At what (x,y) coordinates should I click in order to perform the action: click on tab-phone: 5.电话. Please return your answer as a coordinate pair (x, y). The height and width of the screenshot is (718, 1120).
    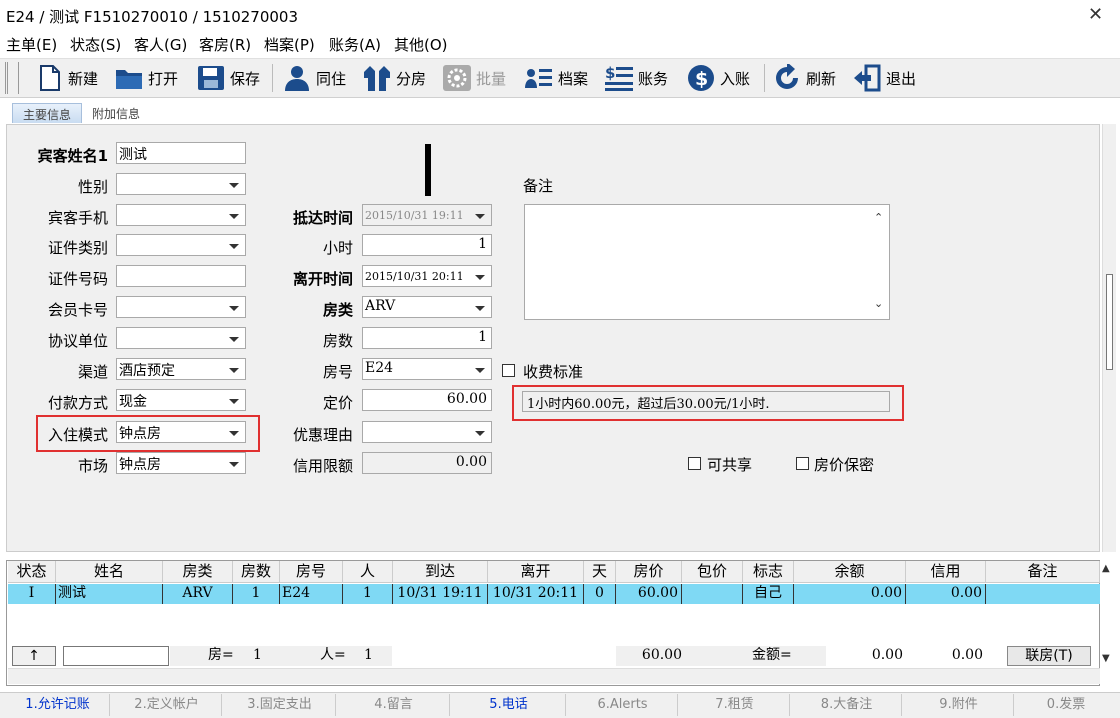
    Looking at the image, I should click on (509, 705).